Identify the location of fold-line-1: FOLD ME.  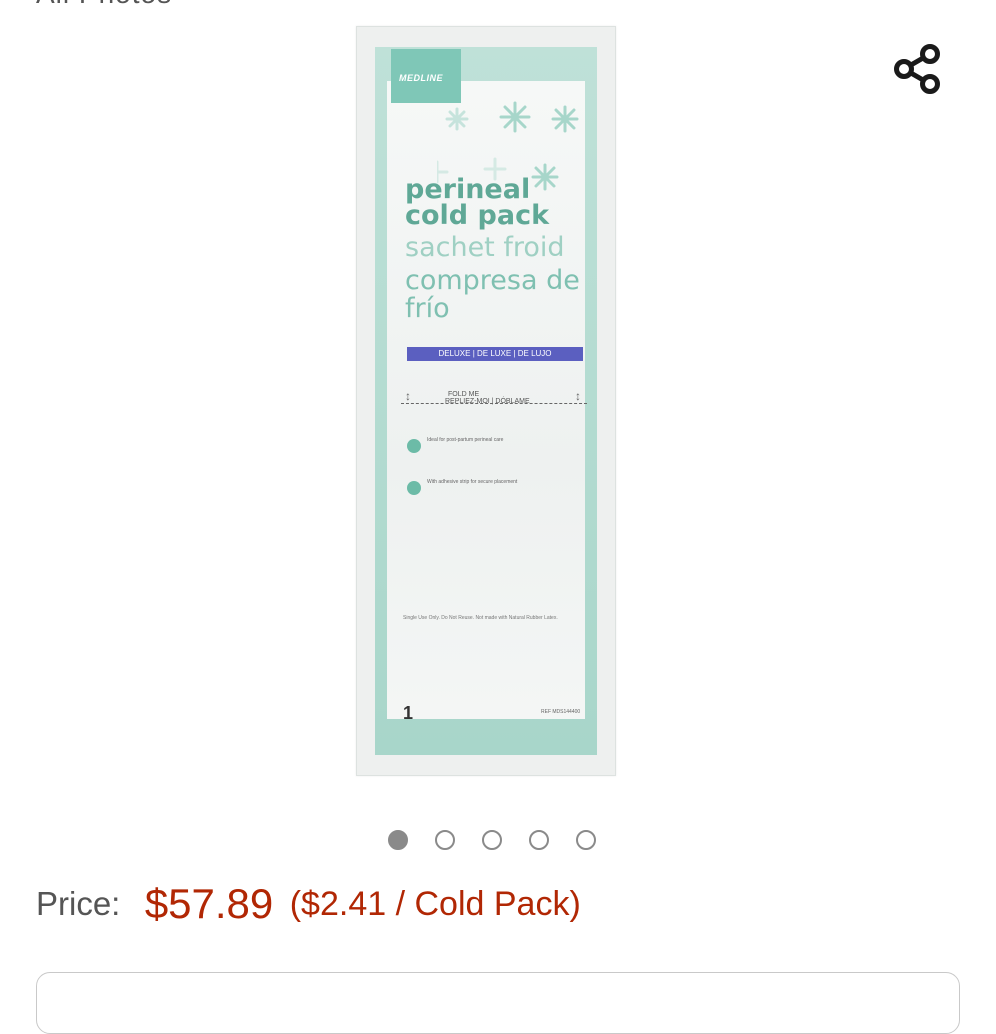
(464, 394).